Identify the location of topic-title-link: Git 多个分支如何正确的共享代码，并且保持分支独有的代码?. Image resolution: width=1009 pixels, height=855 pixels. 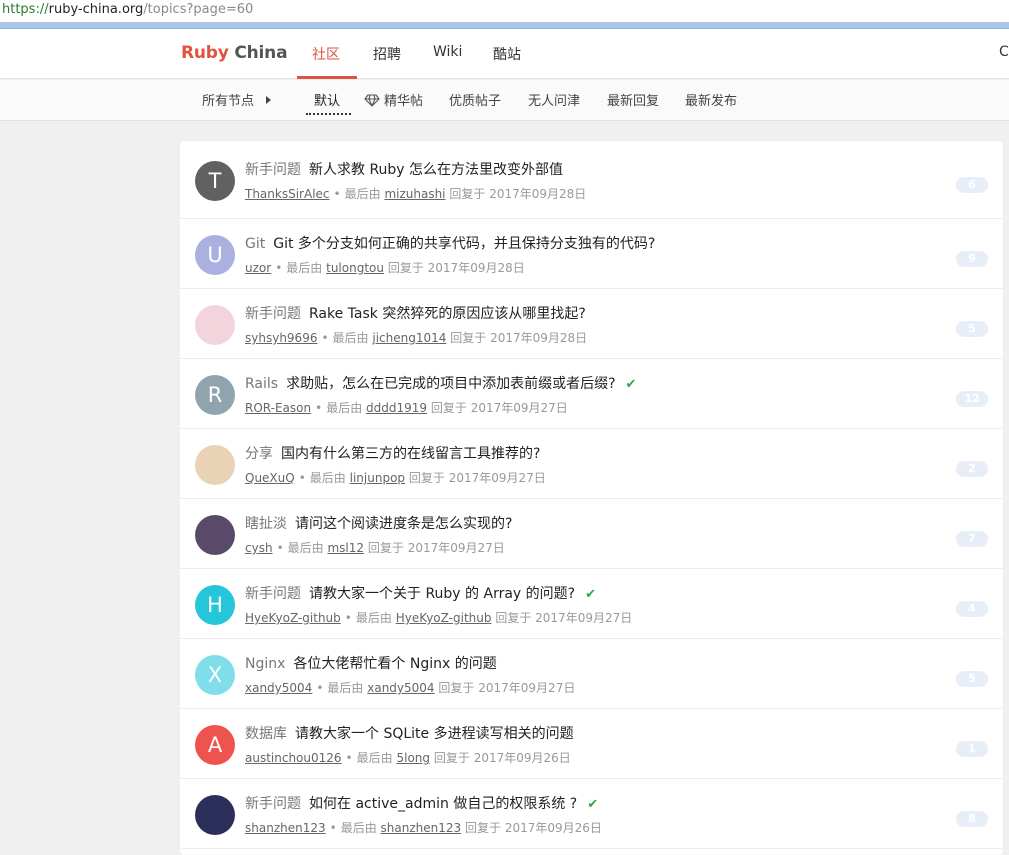
(464, 244).